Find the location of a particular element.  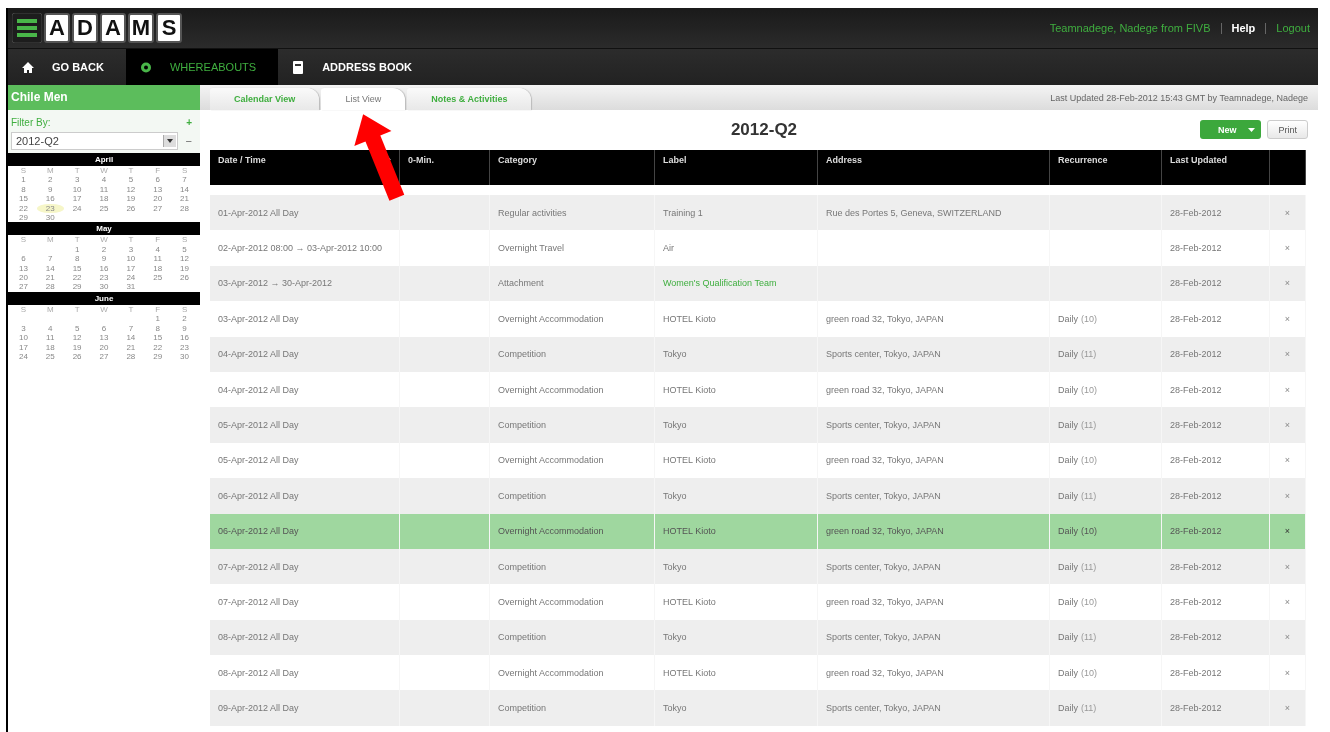

column-header: Label is located at coordinates (675, 160).